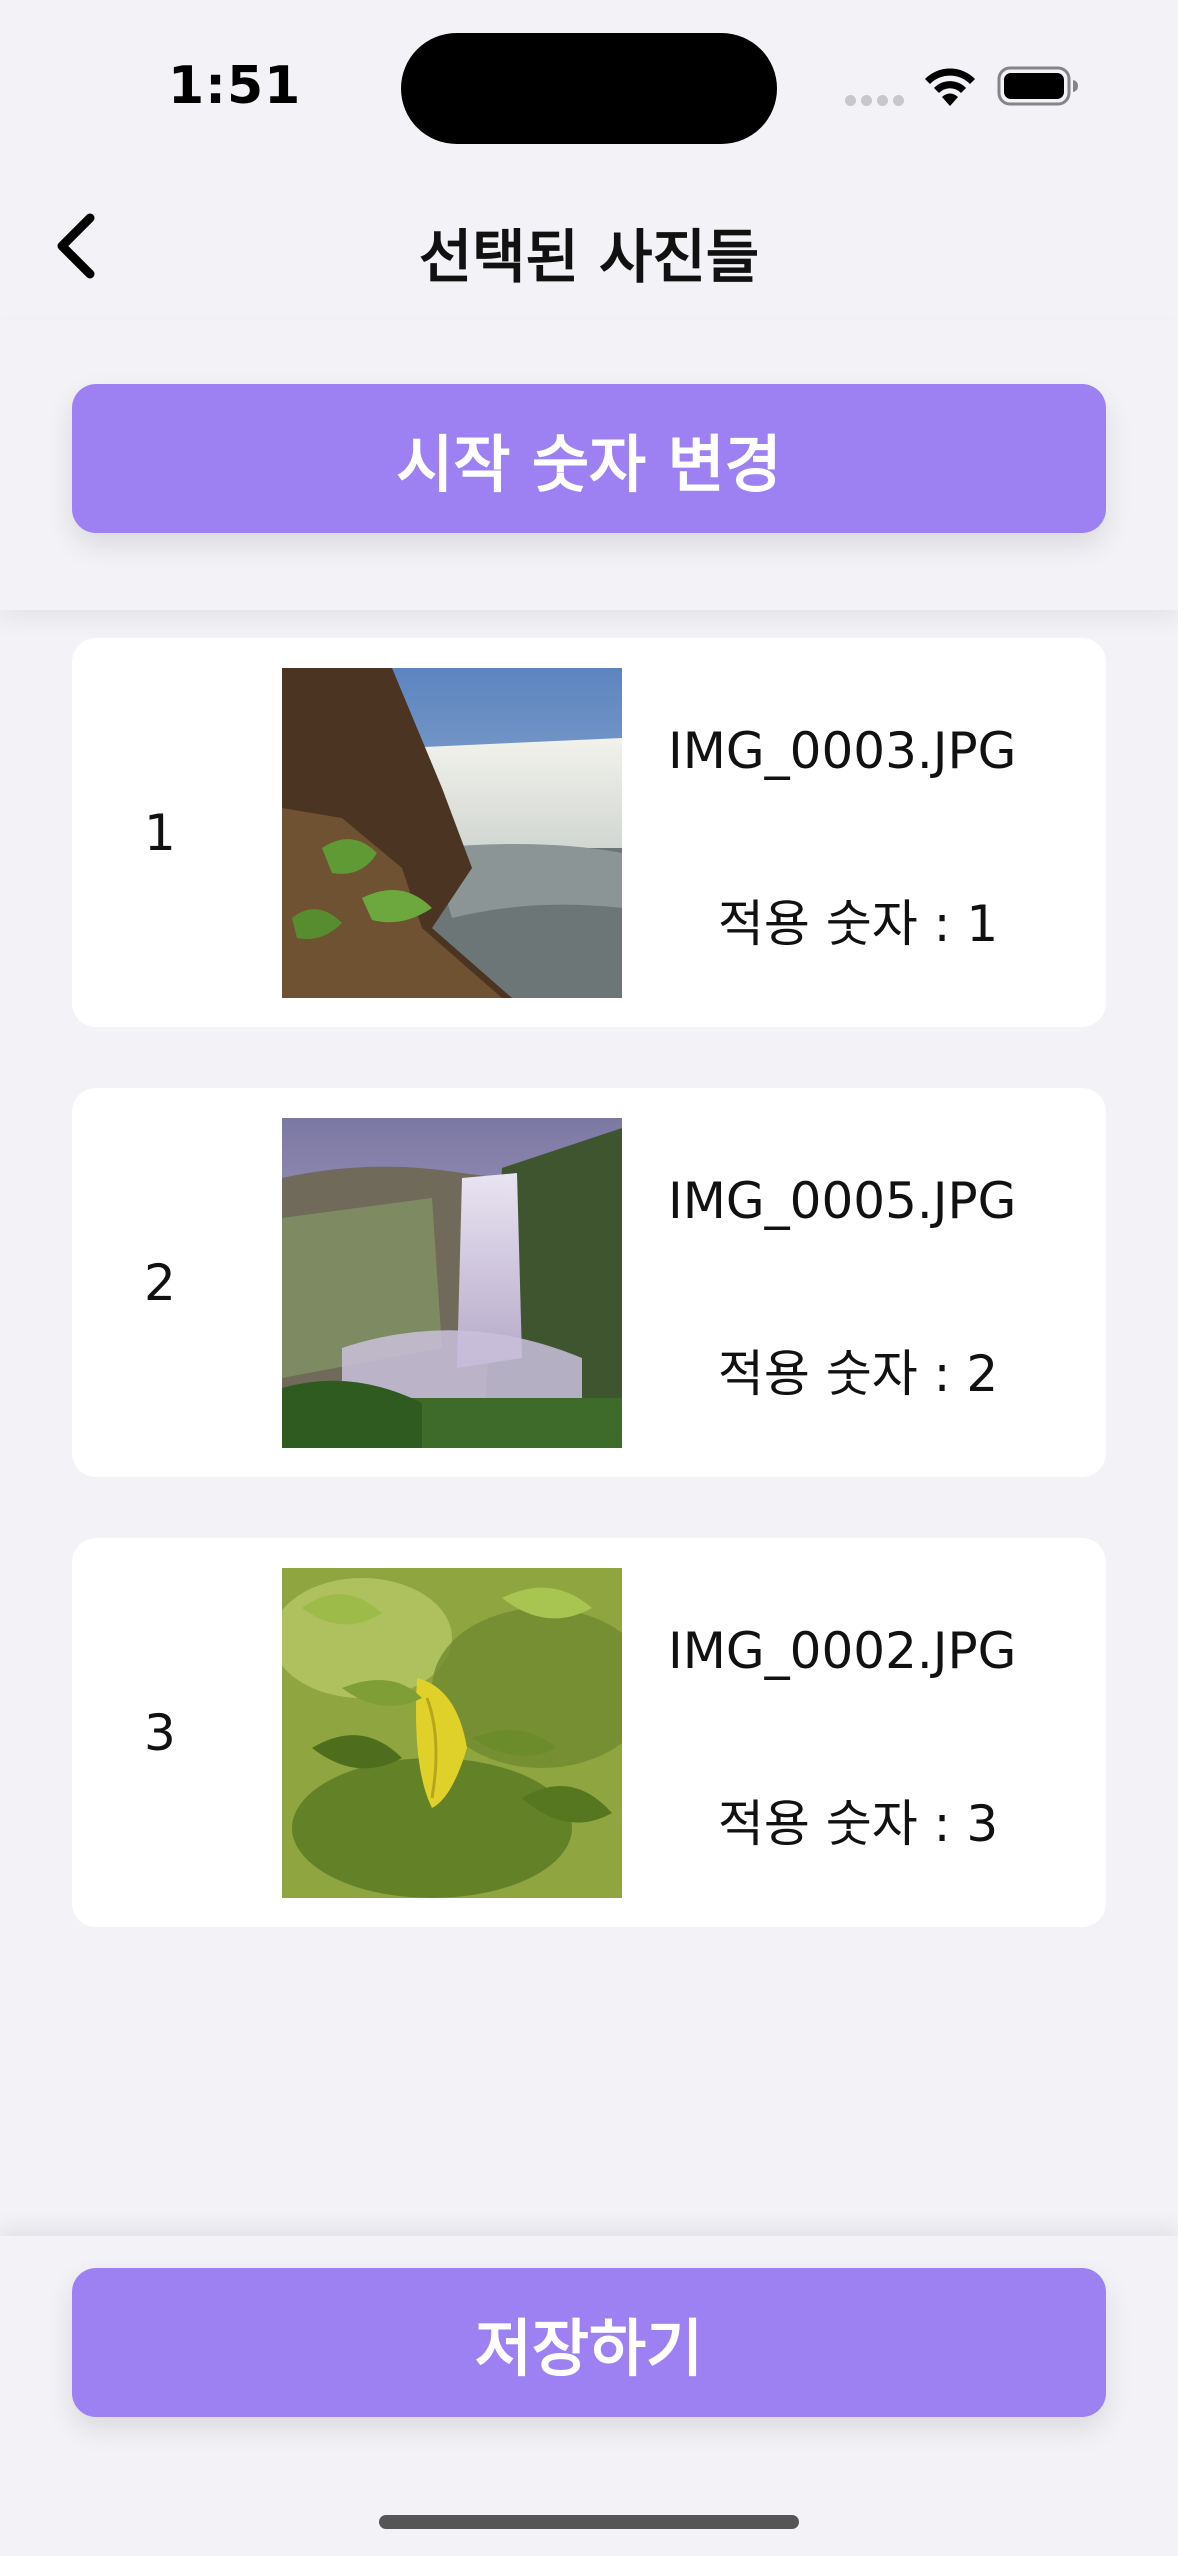 This screenshot has width=1178, height=2556. What do you see at coordinates (589, 2342) in the screenshot?
I see `save-button: 저장하기` at bounding box center [589, 2342].